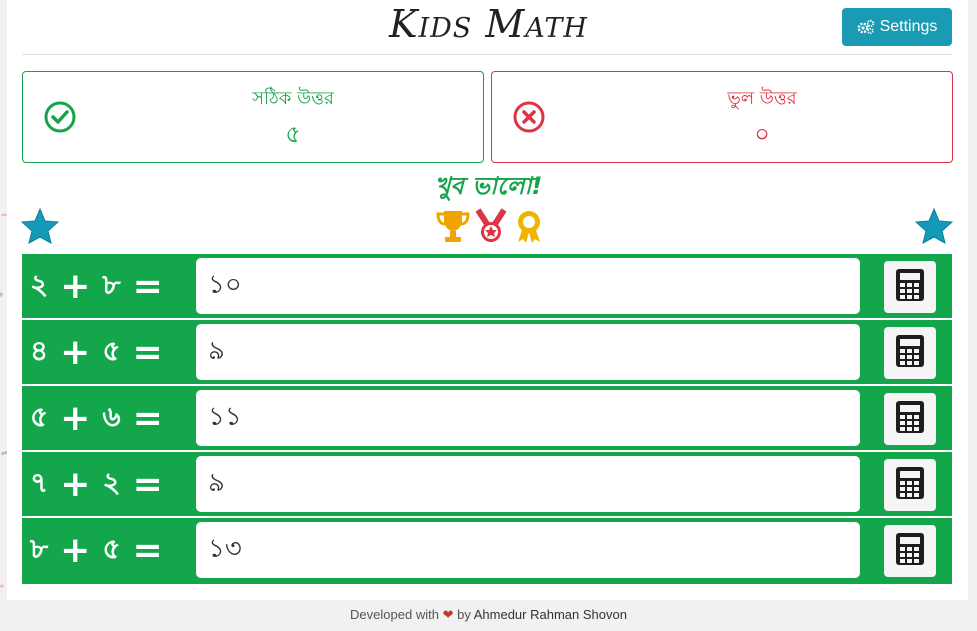  I want to click on footer-by: by, so click(464, 614).